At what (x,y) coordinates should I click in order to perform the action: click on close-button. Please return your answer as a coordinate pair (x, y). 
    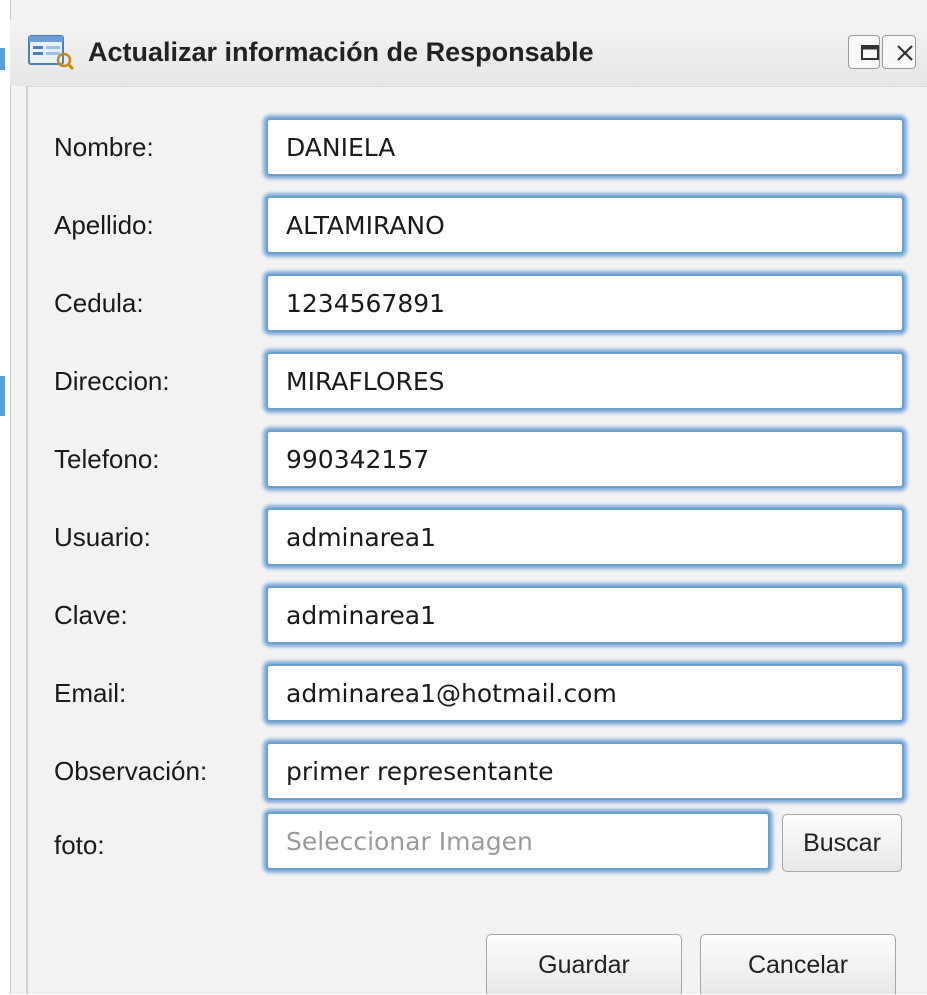
    Looking at the image, I should click on (899, 52).